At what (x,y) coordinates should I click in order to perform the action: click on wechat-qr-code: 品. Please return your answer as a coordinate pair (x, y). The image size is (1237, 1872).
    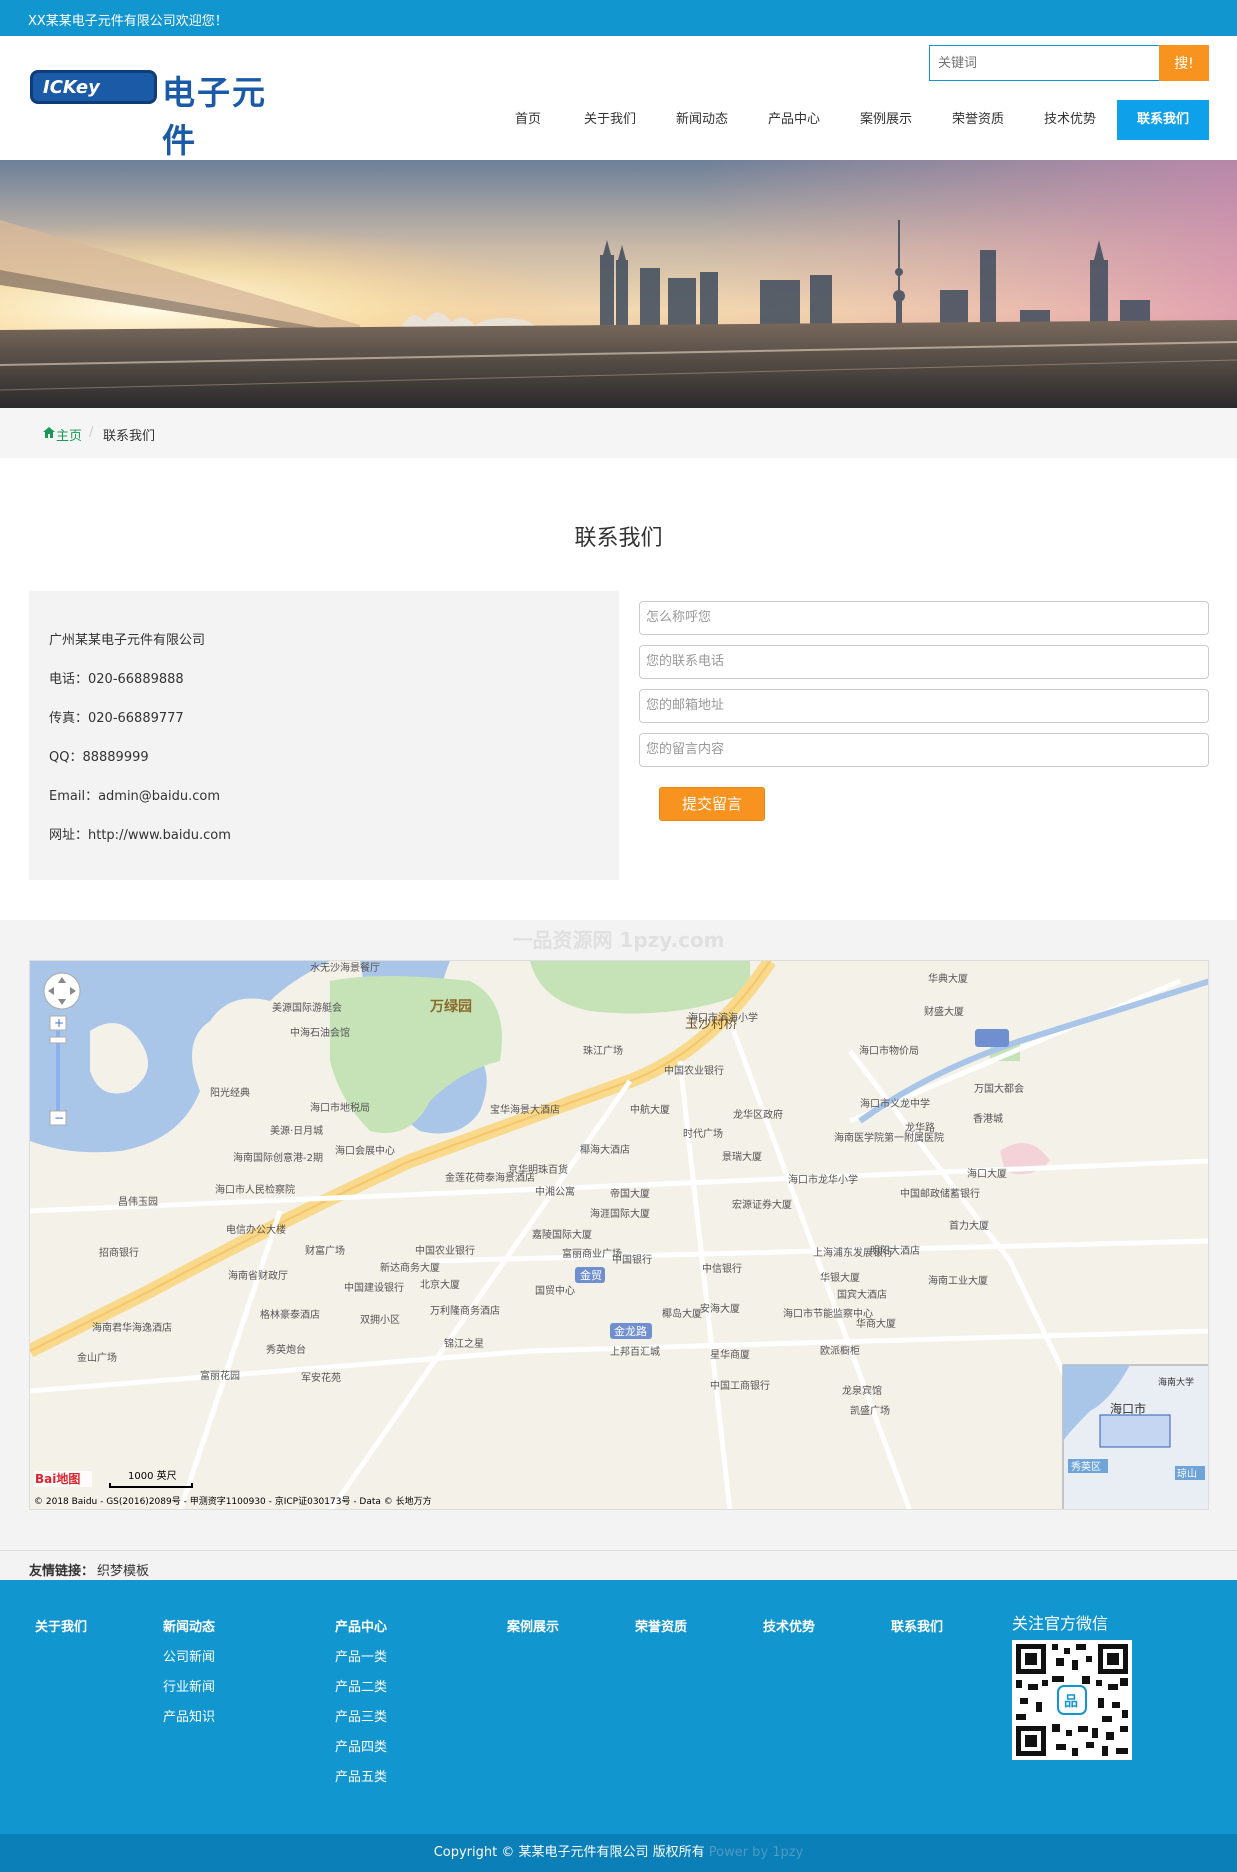
    Looking at the image, I should click on (1072, 1700).